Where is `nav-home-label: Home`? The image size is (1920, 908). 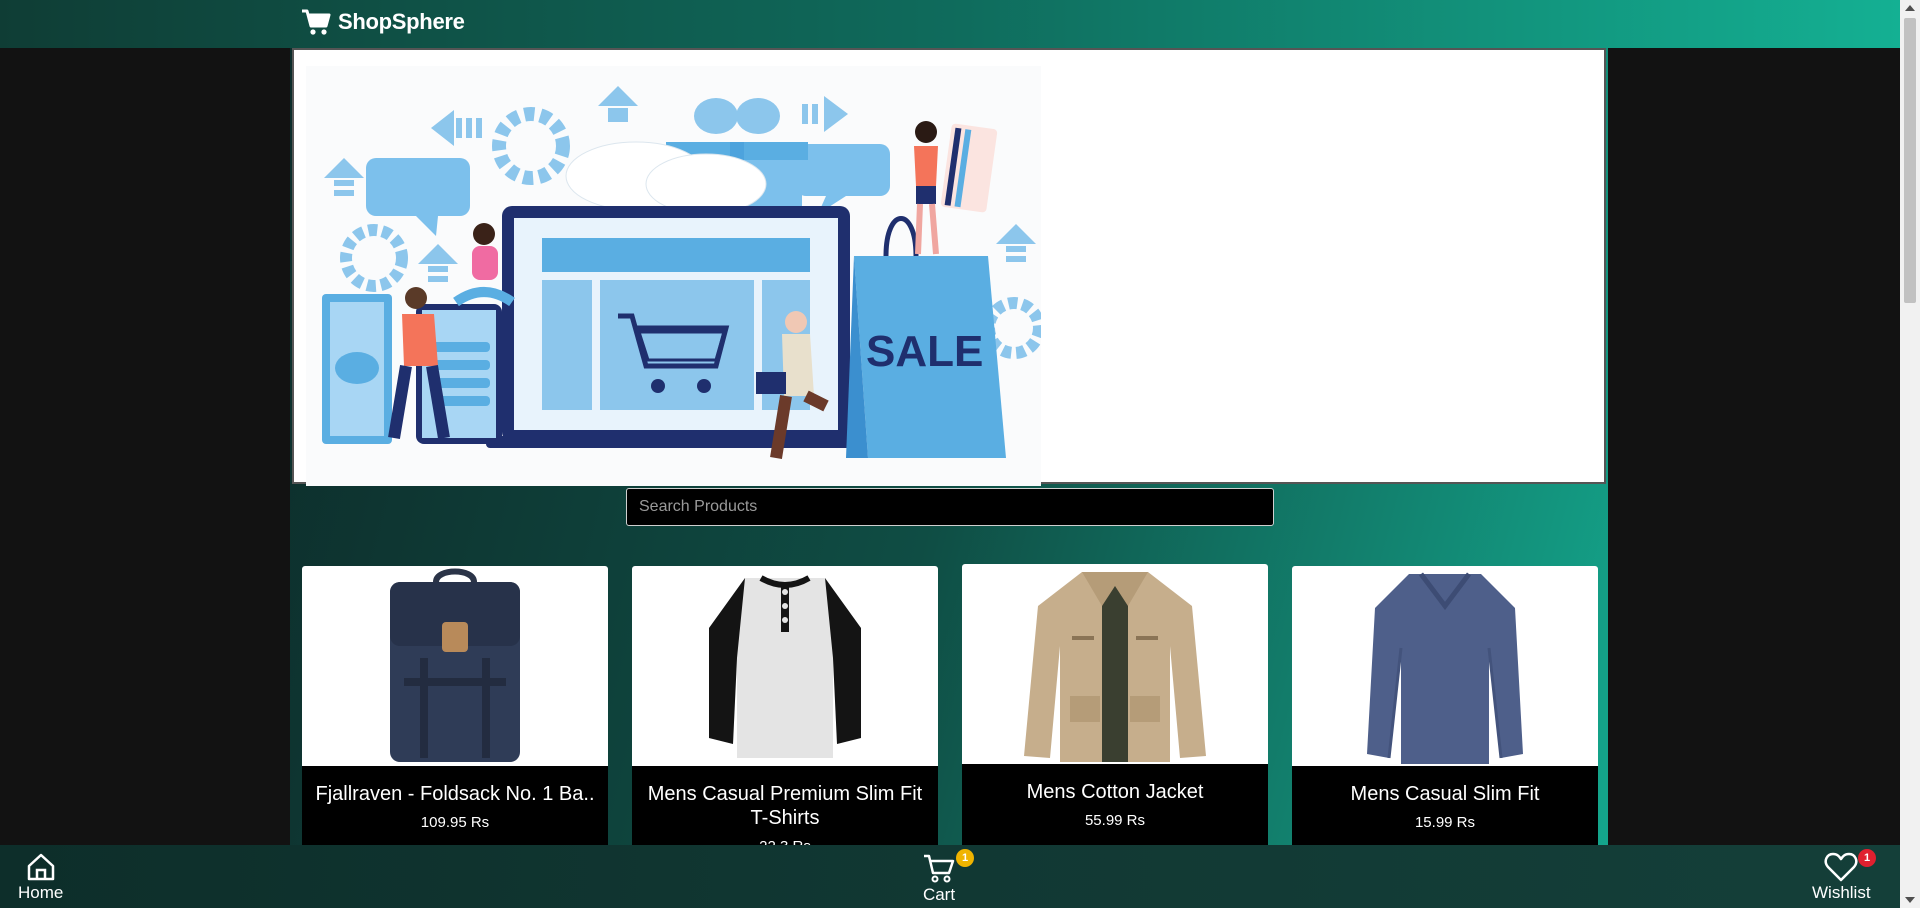 nav-home-label: Home is located at coordinates (41, 892).